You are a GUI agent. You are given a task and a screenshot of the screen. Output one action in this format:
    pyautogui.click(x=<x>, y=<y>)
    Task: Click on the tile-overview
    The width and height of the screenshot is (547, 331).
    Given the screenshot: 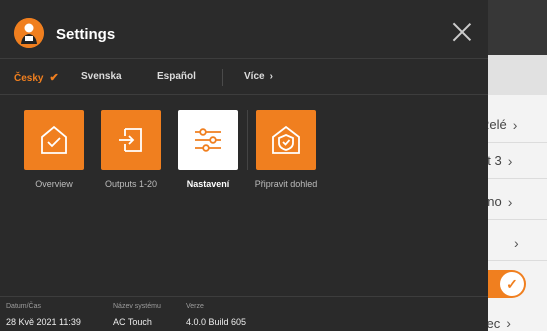 What is the action you would take?
    pyautogui.click(x=54, y=140)
    